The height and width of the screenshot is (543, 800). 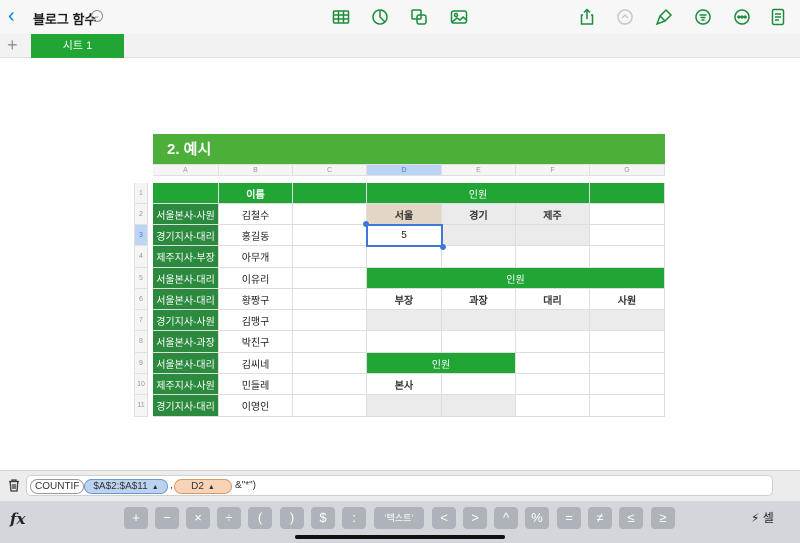 What do you see at coordinates (256, 363) in the screenshot?
I see `cell-b9: 김씨네` at bounding box center [256, 363].